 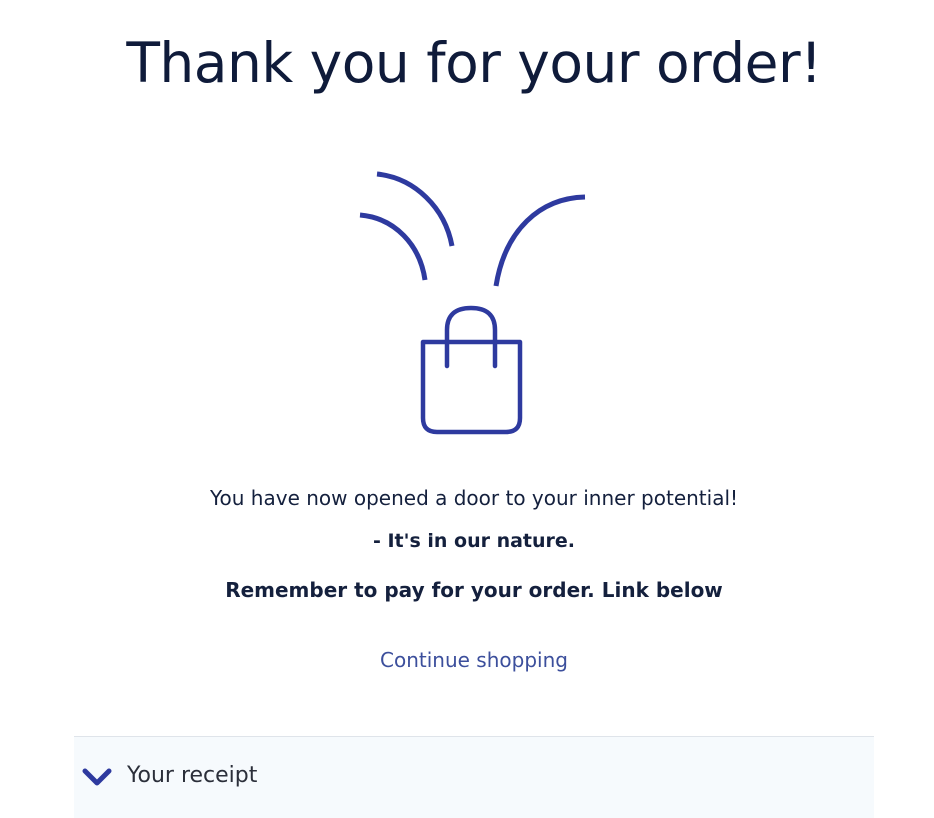 I want to click on receipt-toggle: Your receipt, so click(x=474, y=777).